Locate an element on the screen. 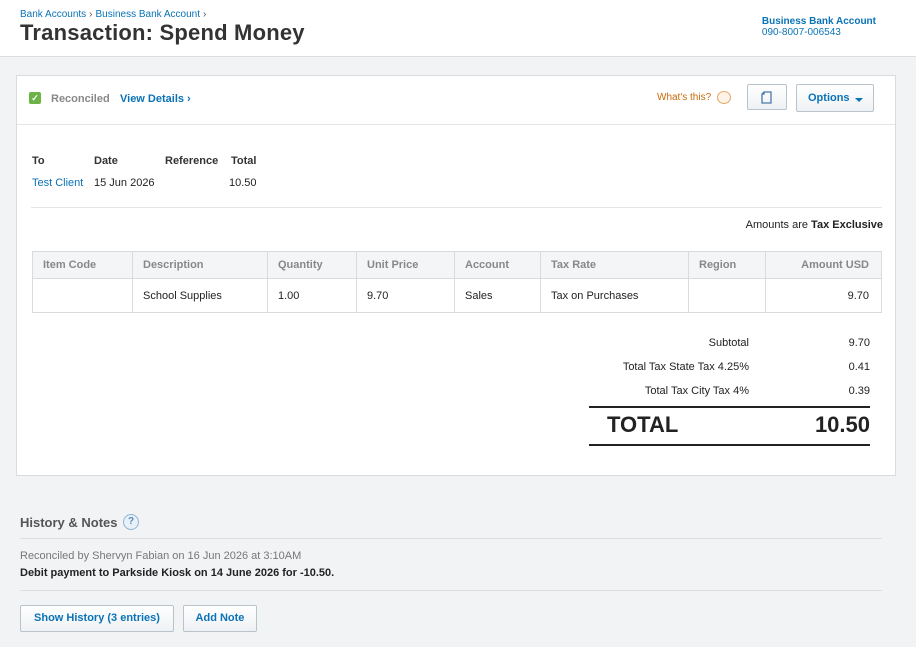 The height and width of the screenshot is (647, 916). grand-total-value: 10.50 is located at coordinates (842, 424).